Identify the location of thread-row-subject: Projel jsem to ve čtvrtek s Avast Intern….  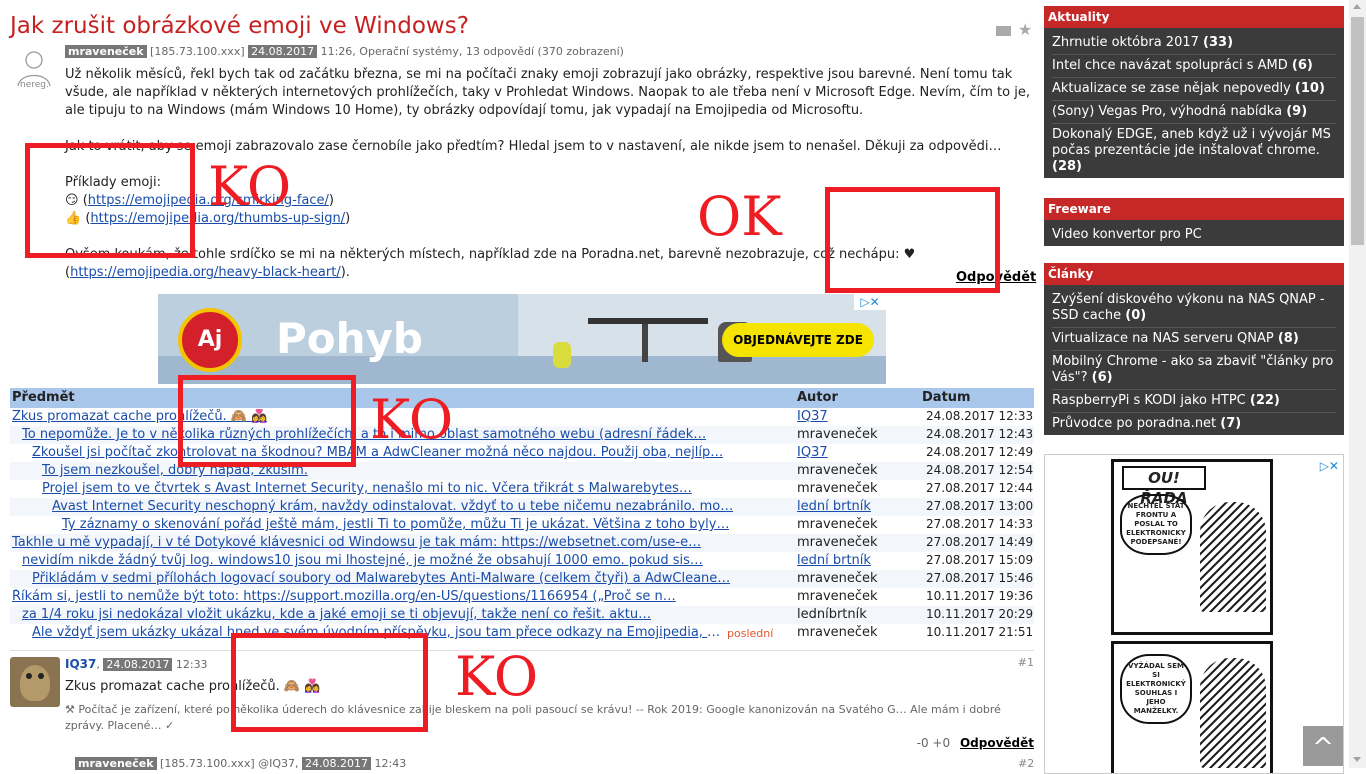
(367, 488).